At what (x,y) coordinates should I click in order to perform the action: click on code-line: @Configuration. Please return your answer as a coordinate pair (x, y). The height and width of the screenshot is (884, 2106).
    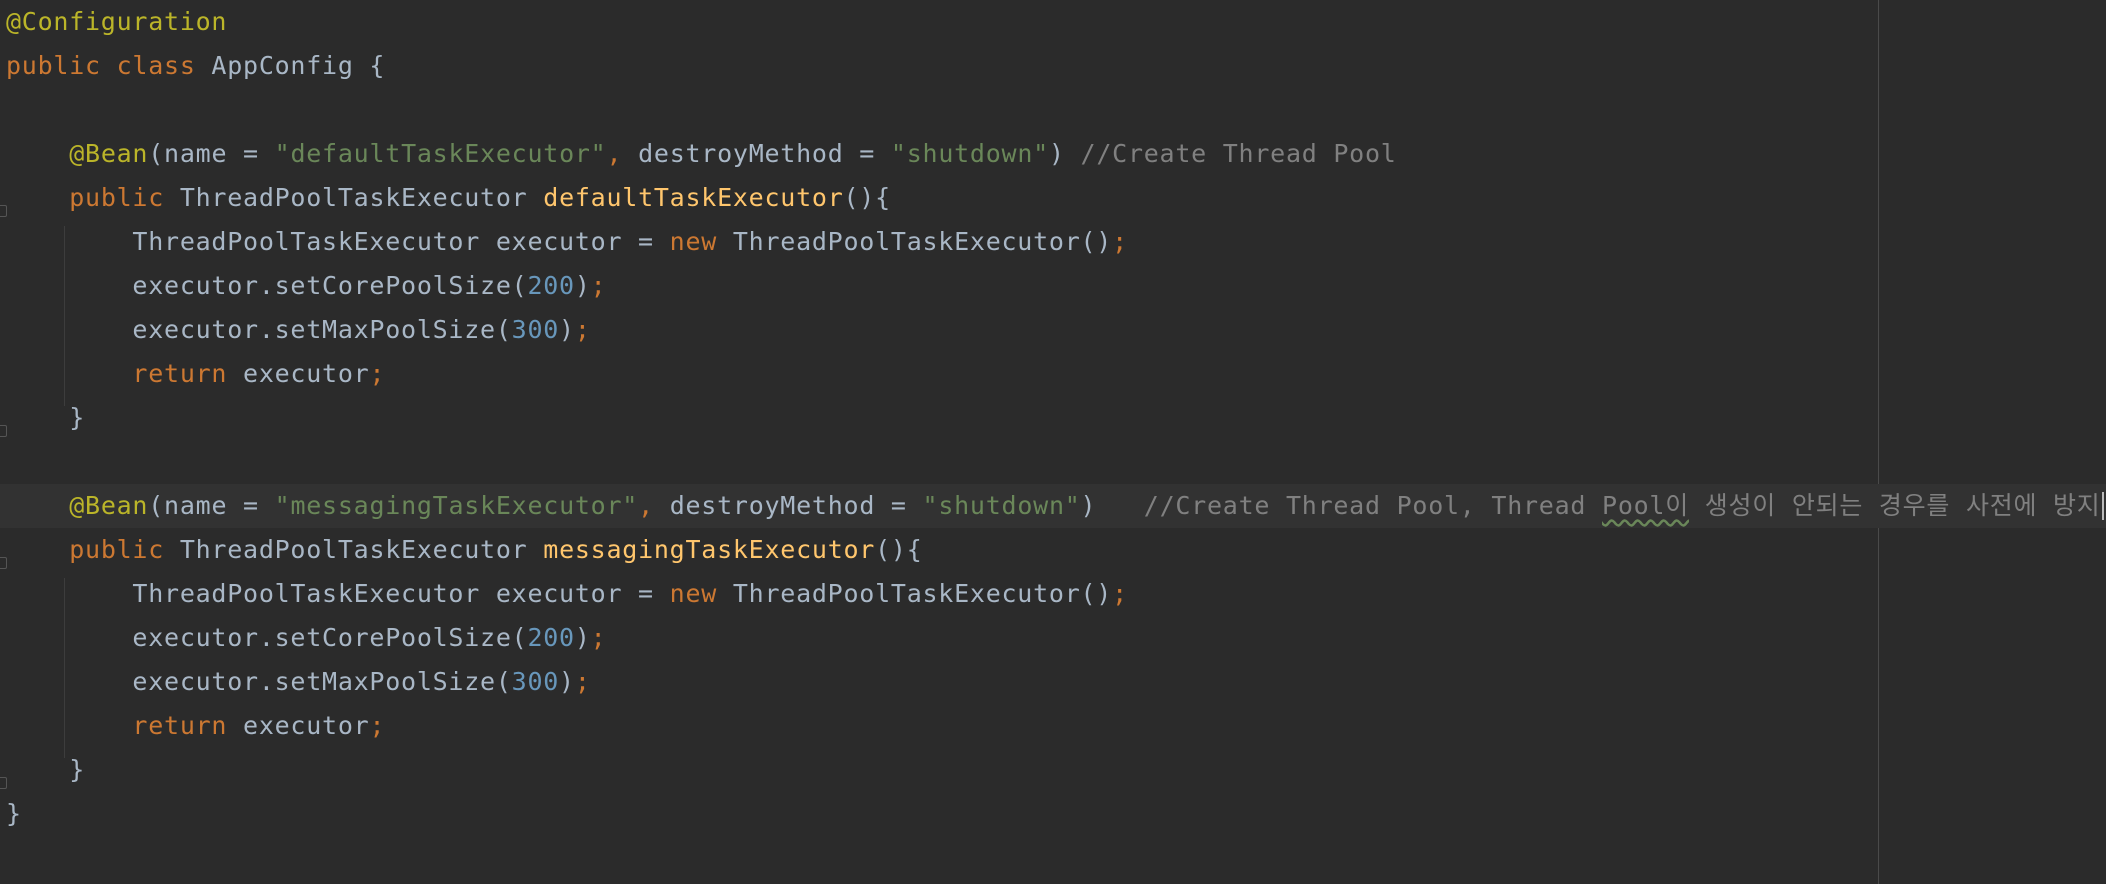
    Looking at the image, I should click on (1053, 22).